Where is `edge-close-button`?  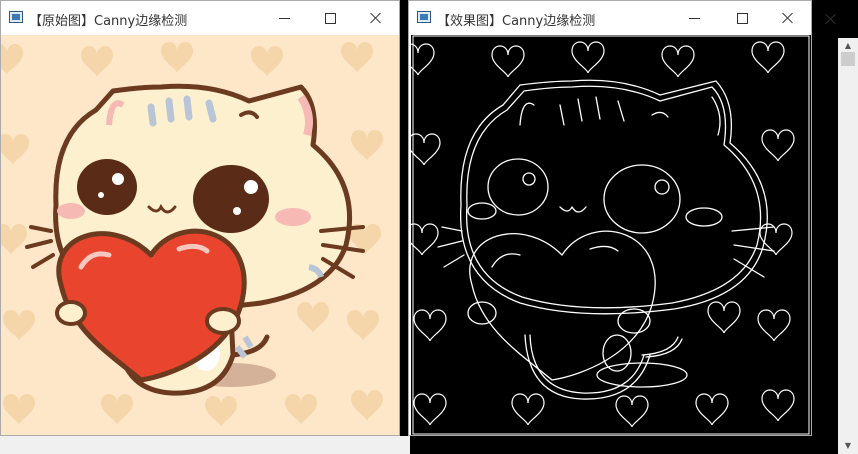 edge-close-button is located at coordinates (788, 18).